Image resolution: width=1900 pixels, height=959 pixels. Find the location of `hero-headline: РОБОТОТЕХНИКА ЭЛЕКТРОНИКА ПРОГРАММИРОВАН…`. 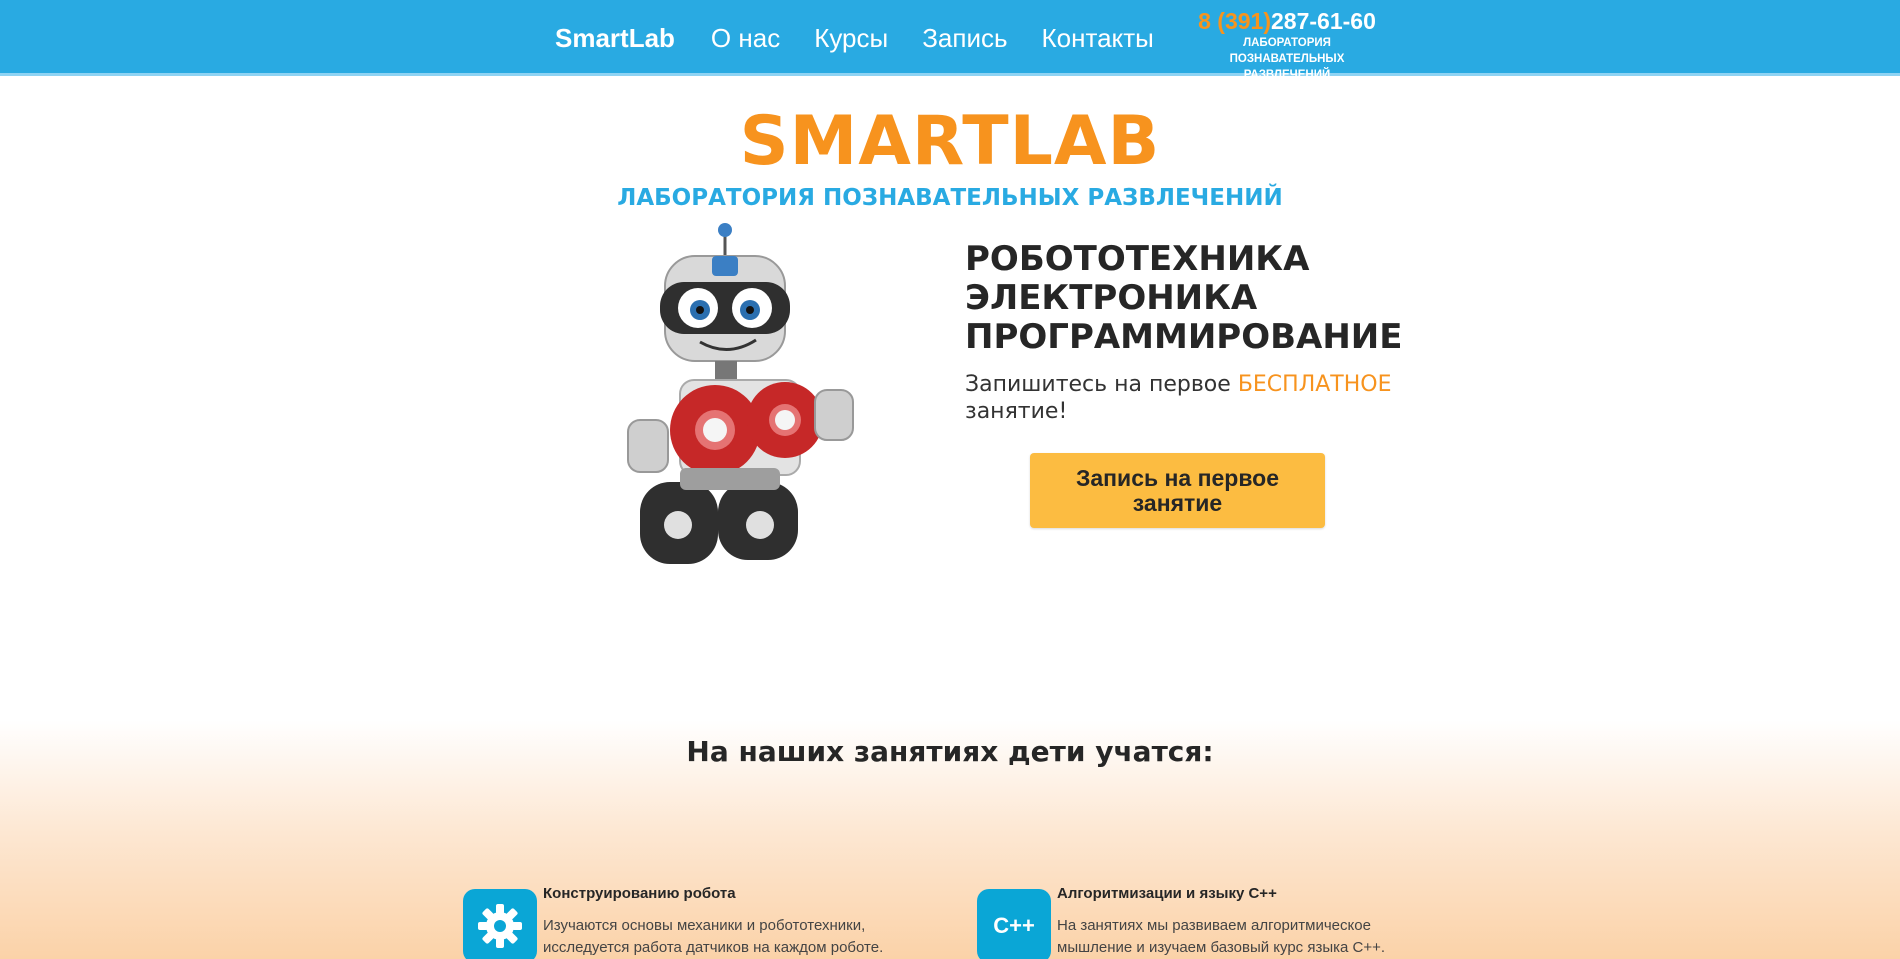

hero-headline: РОБОТОТЕХНИКА ЭЛЕКТРОНИКА ПРОГРАММИРОВАН… is located at coordinates (1190, 298).